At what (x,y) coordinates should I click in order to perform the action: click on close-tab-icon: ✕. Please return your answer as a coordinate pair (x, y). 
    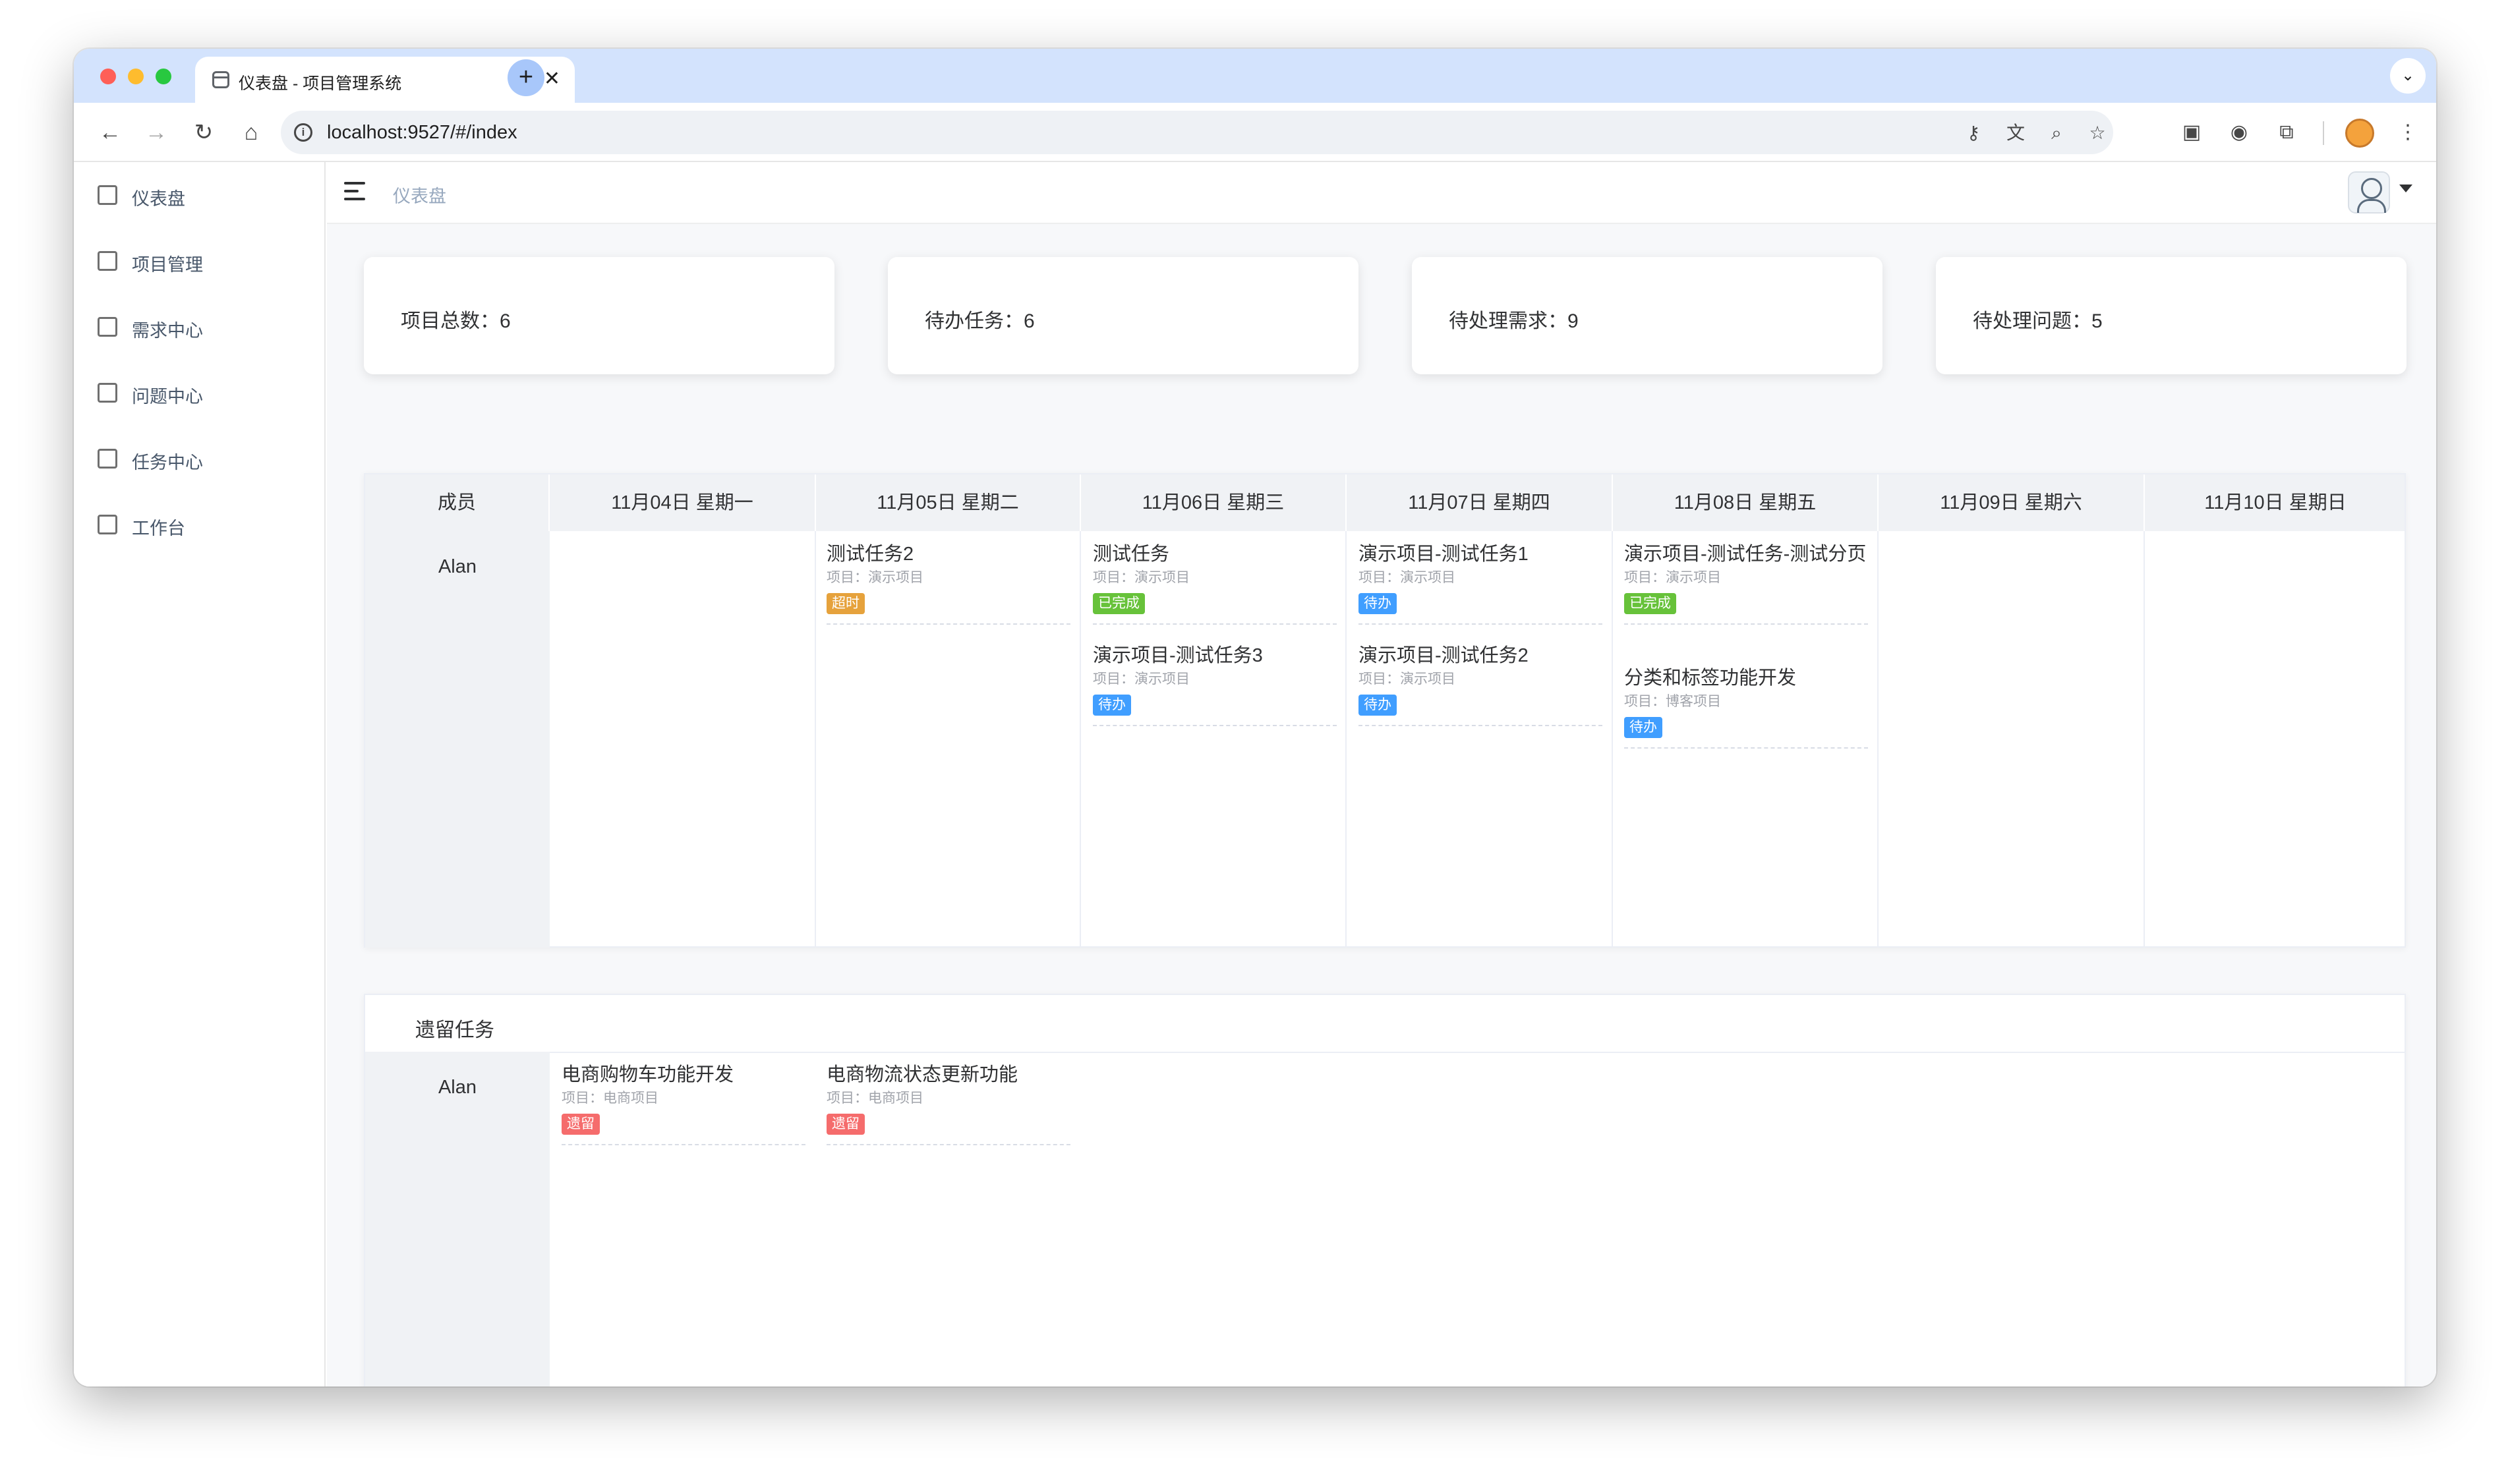
    Looking at the image, I should click on (552, 79).